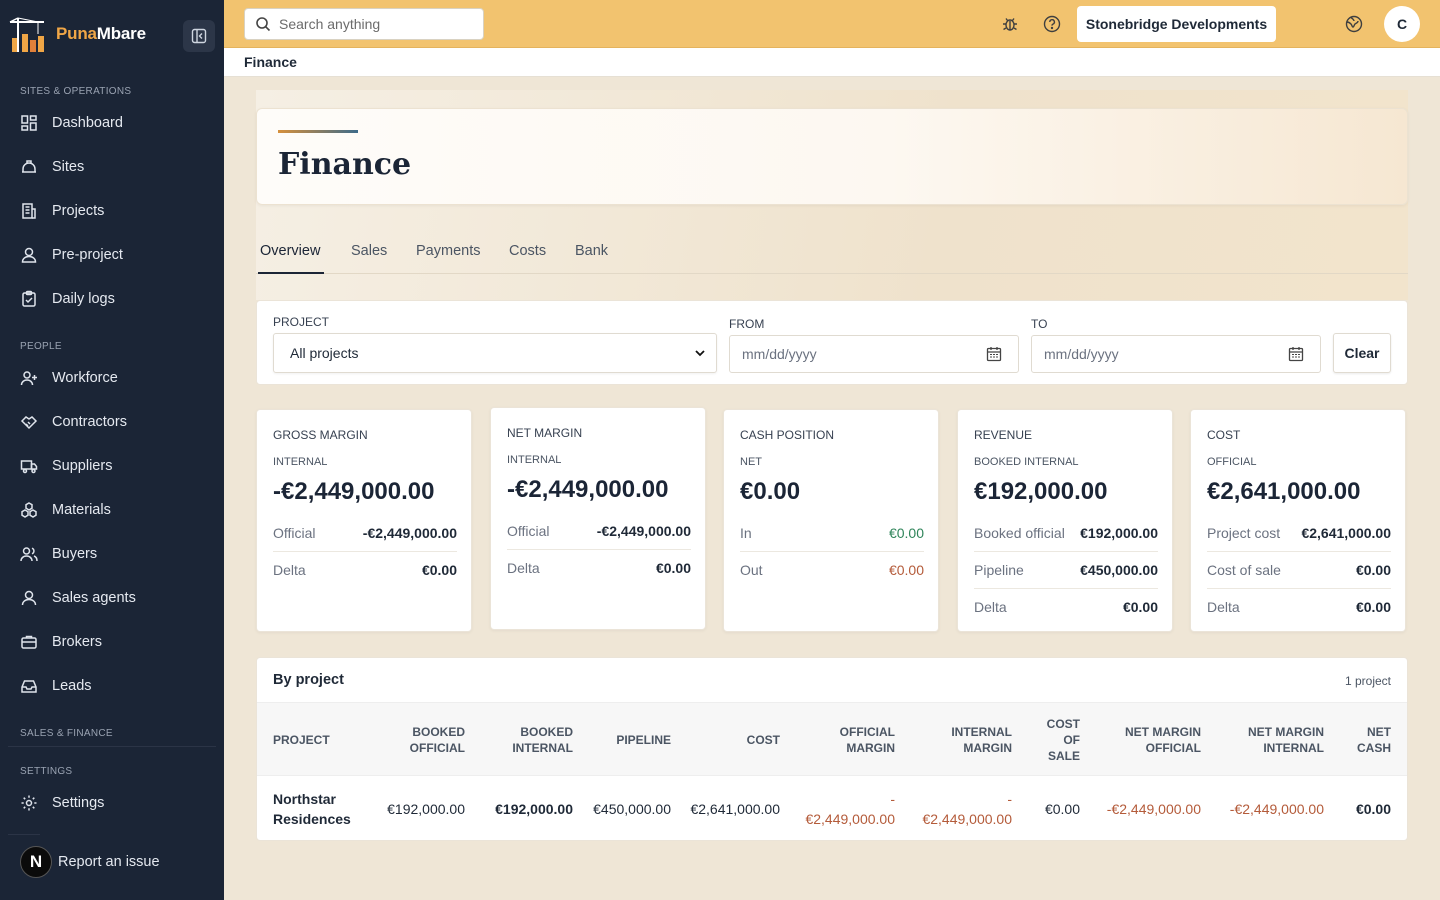 The image size is (1440, 900). Describe the element at coordinates (438, 732) in the screenshot. I see `header-line: BOOKED` at that location.